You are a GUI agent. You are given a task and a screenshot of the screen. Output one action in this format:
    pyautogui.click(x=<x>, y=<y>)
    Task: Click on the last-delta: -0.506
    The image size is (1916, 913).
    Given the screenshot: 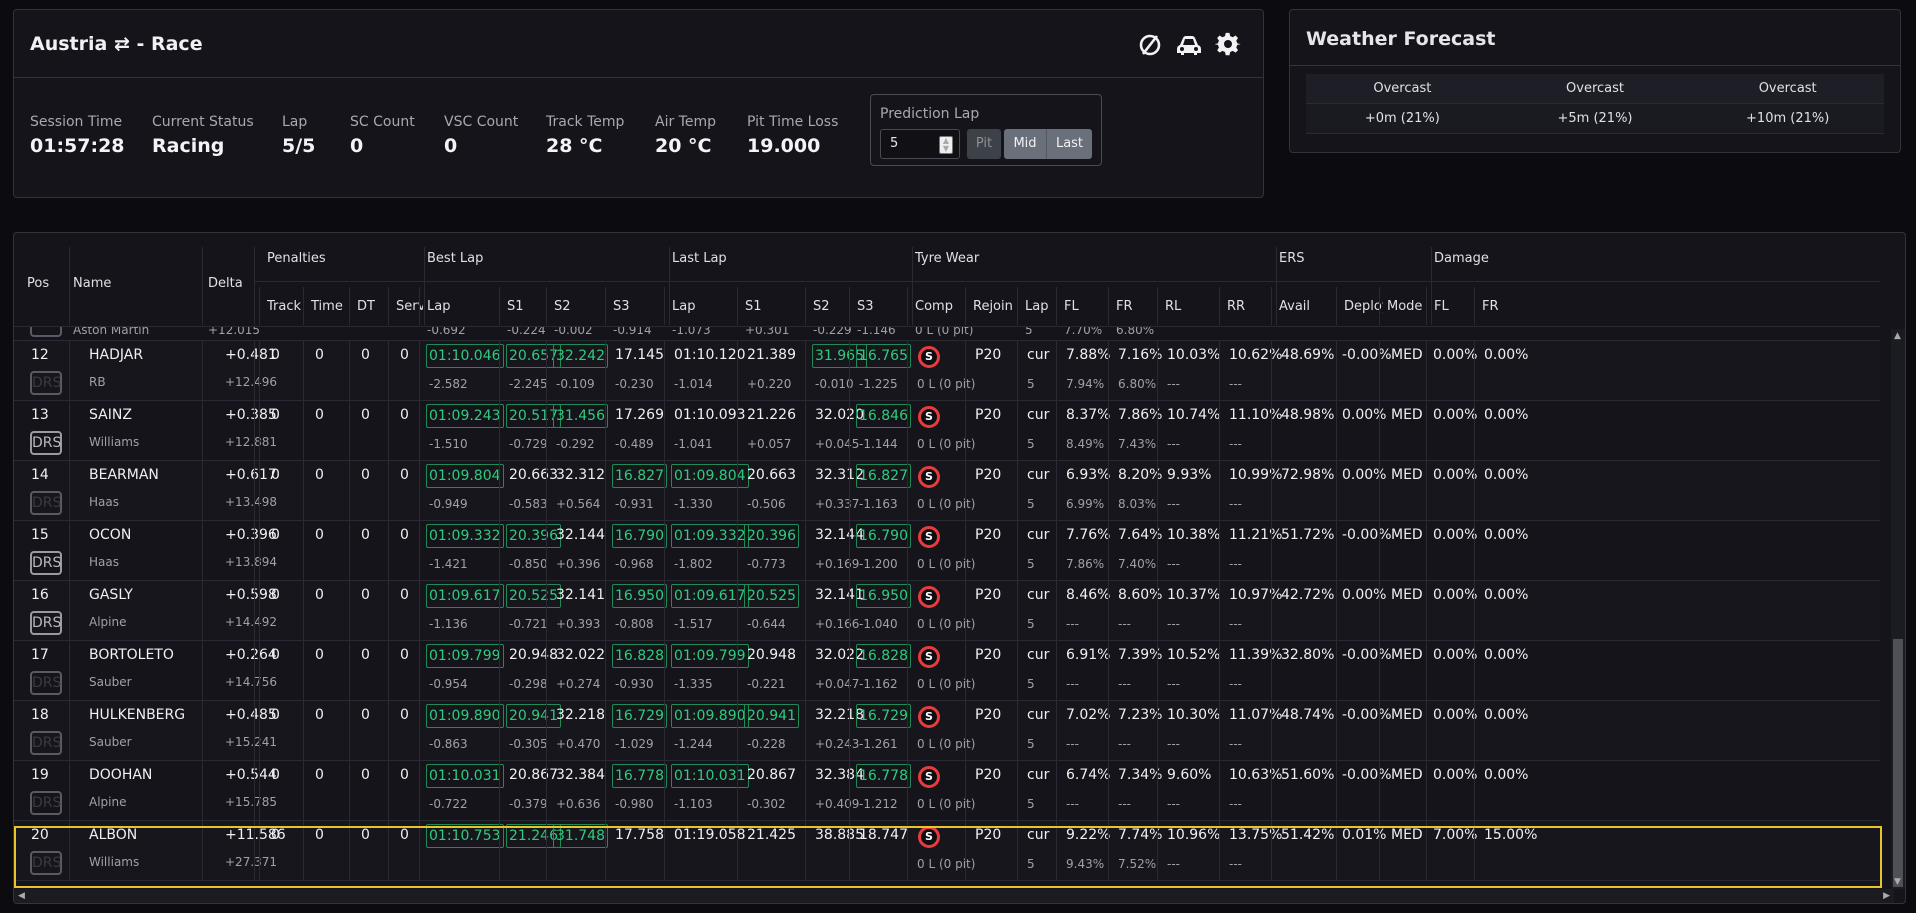 What is the action you would take?
    pyautogui.click(x=766, y=504)
    